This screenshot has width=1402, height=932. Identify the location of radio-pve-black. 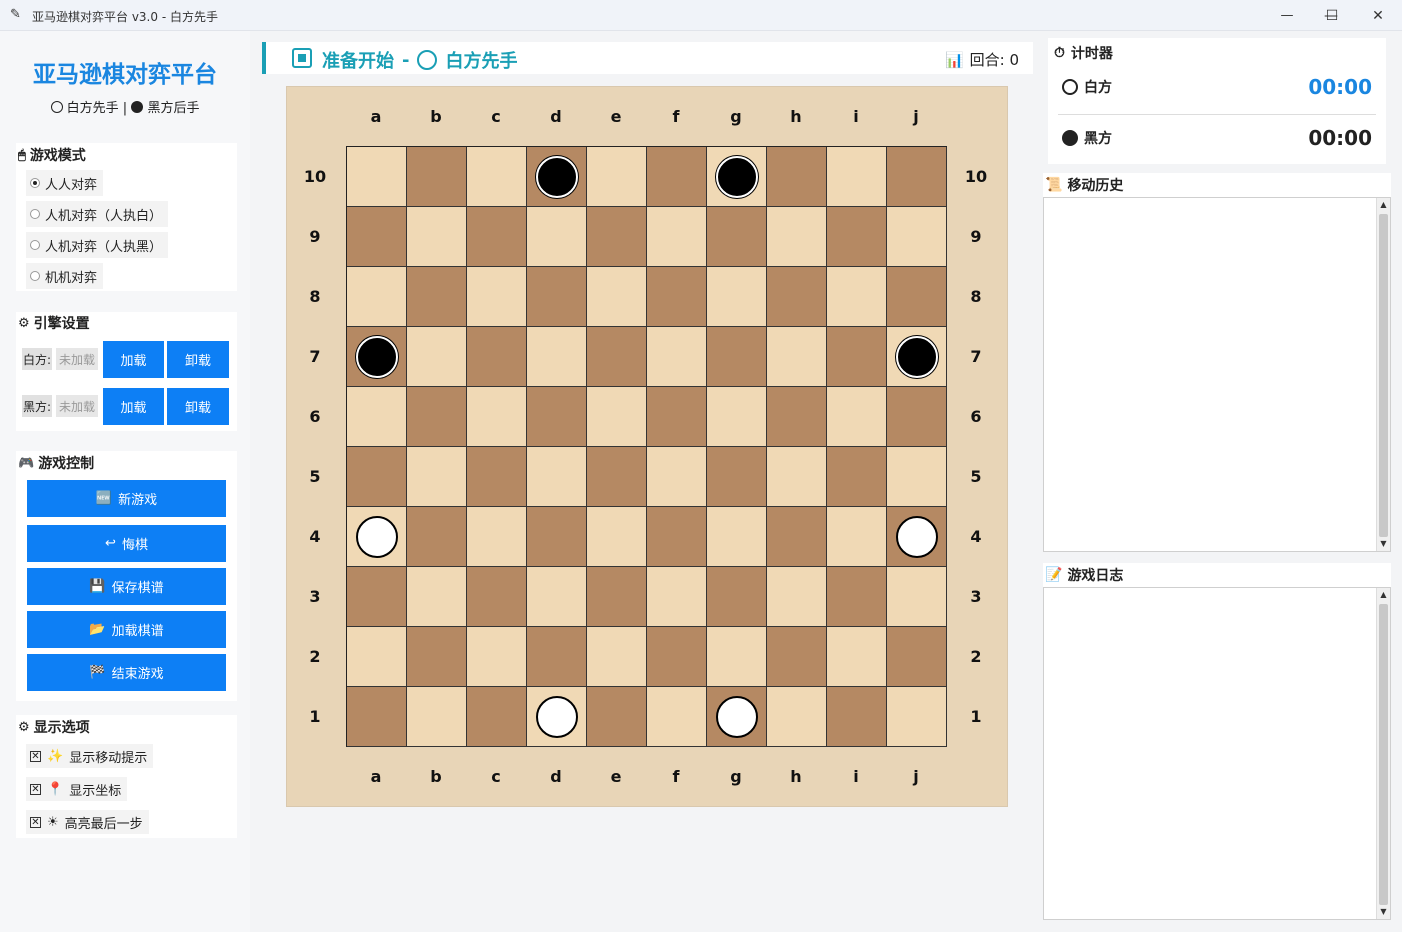
(35, 245).